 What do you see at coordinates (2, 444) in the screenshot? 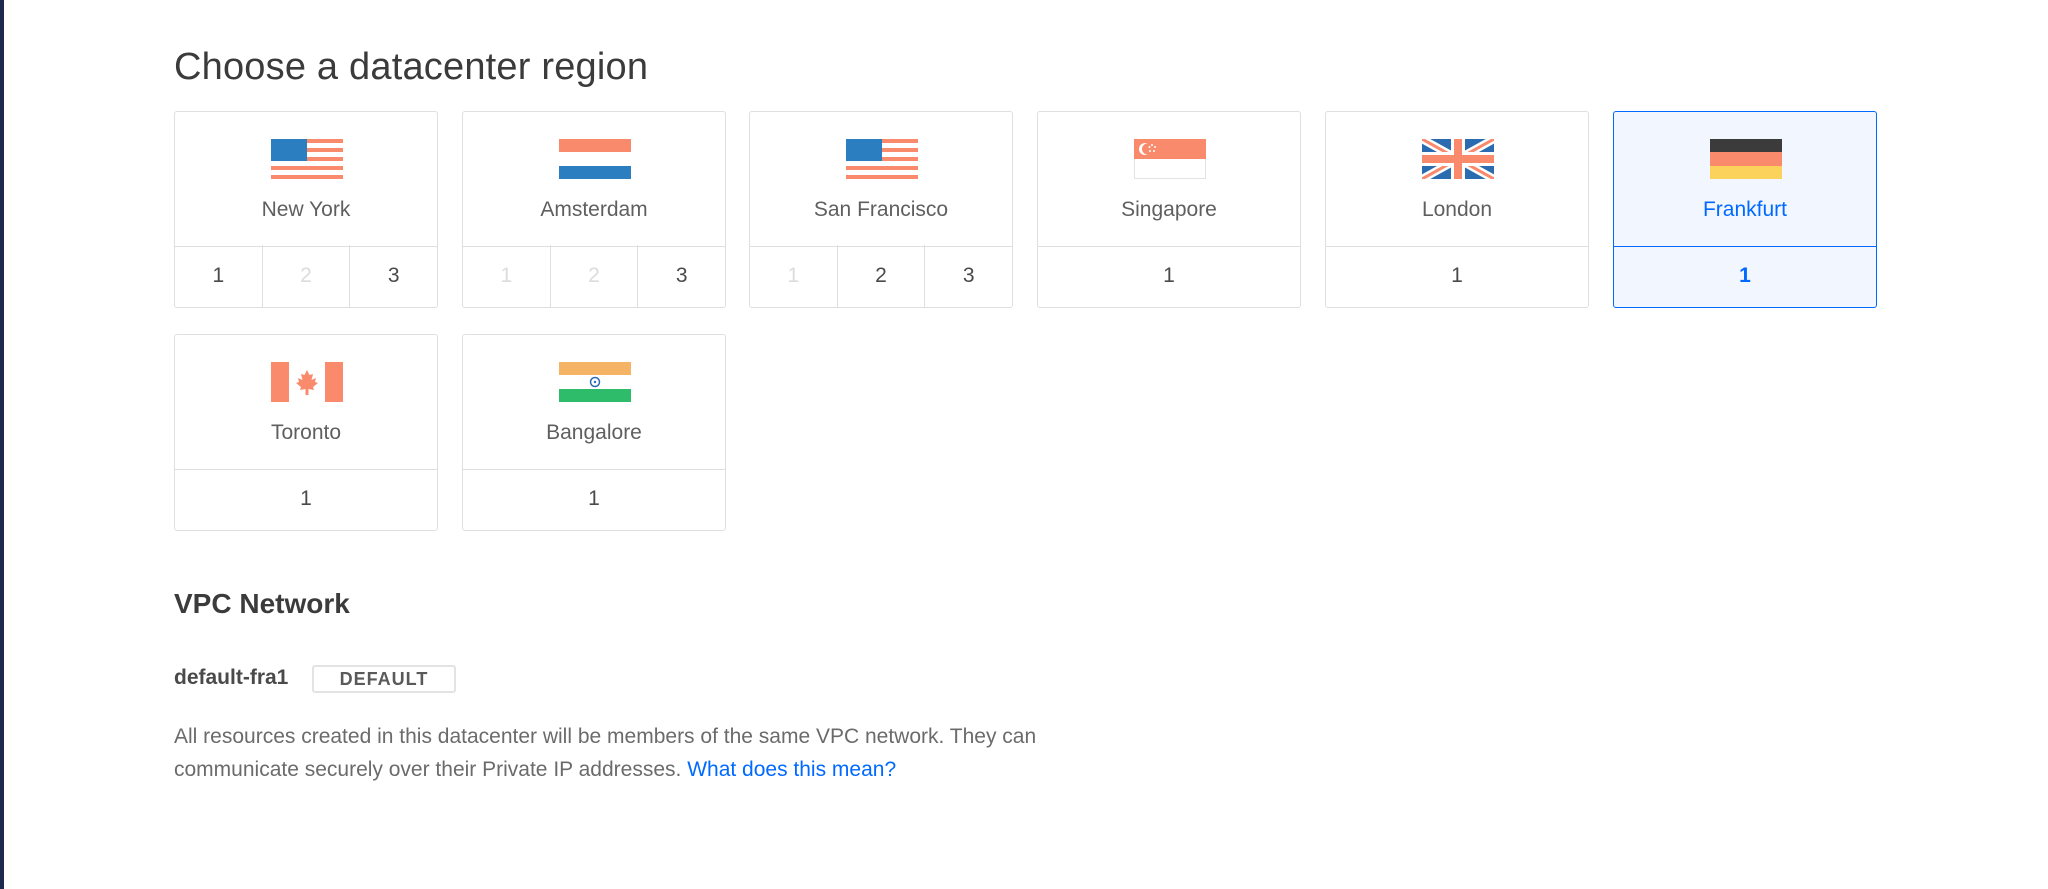
I see `left-edge-bar` at bounding box center [2, 444].